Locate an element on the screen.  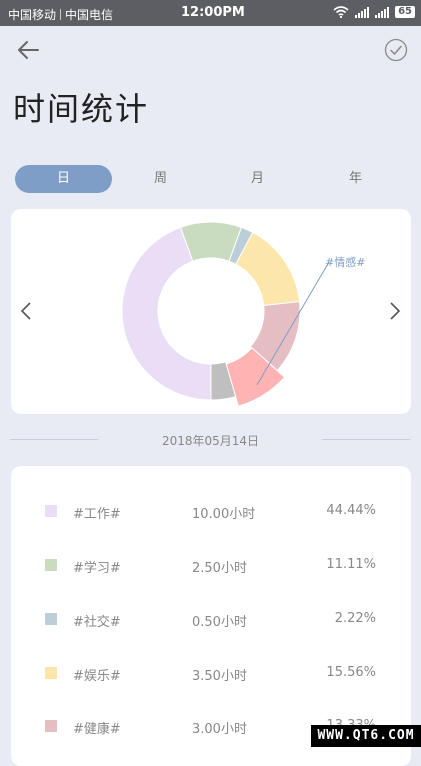
previous-button is located at coordinates (26, 311).